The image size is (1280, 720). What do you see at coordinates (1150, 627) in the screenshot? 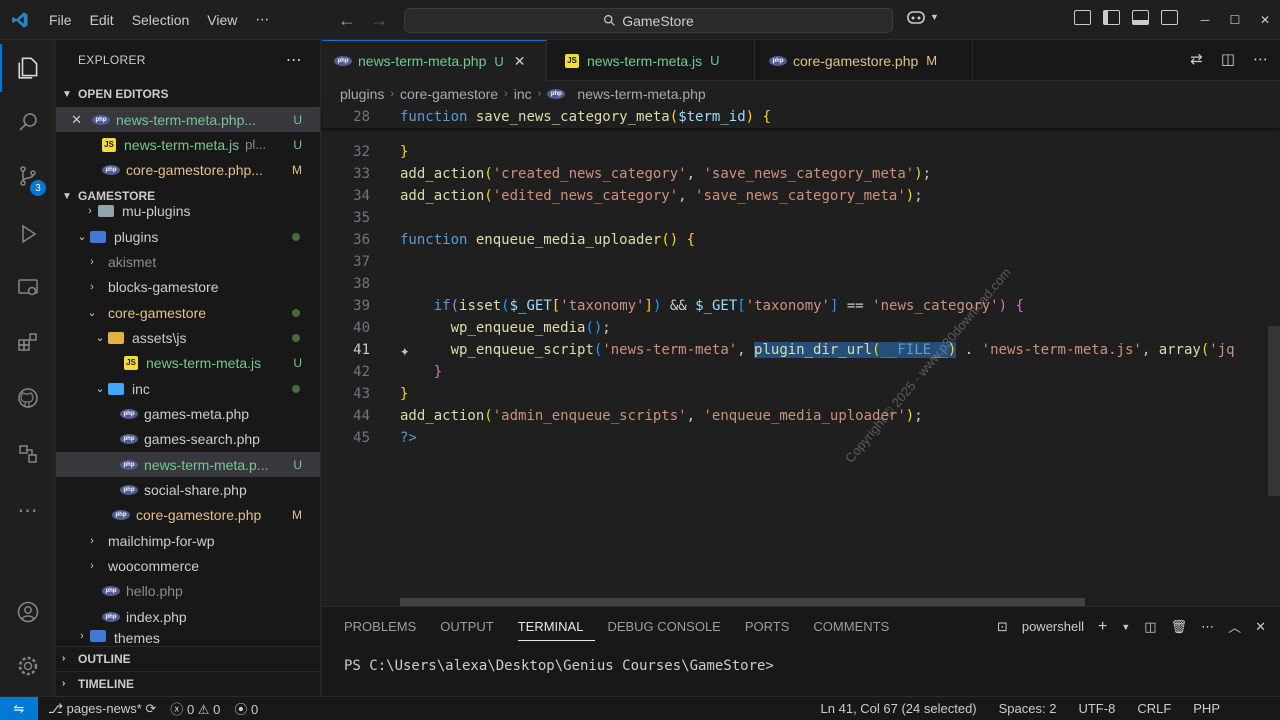
I see `split-terminal-icon: ◫` at bounding box center [1150, 627].